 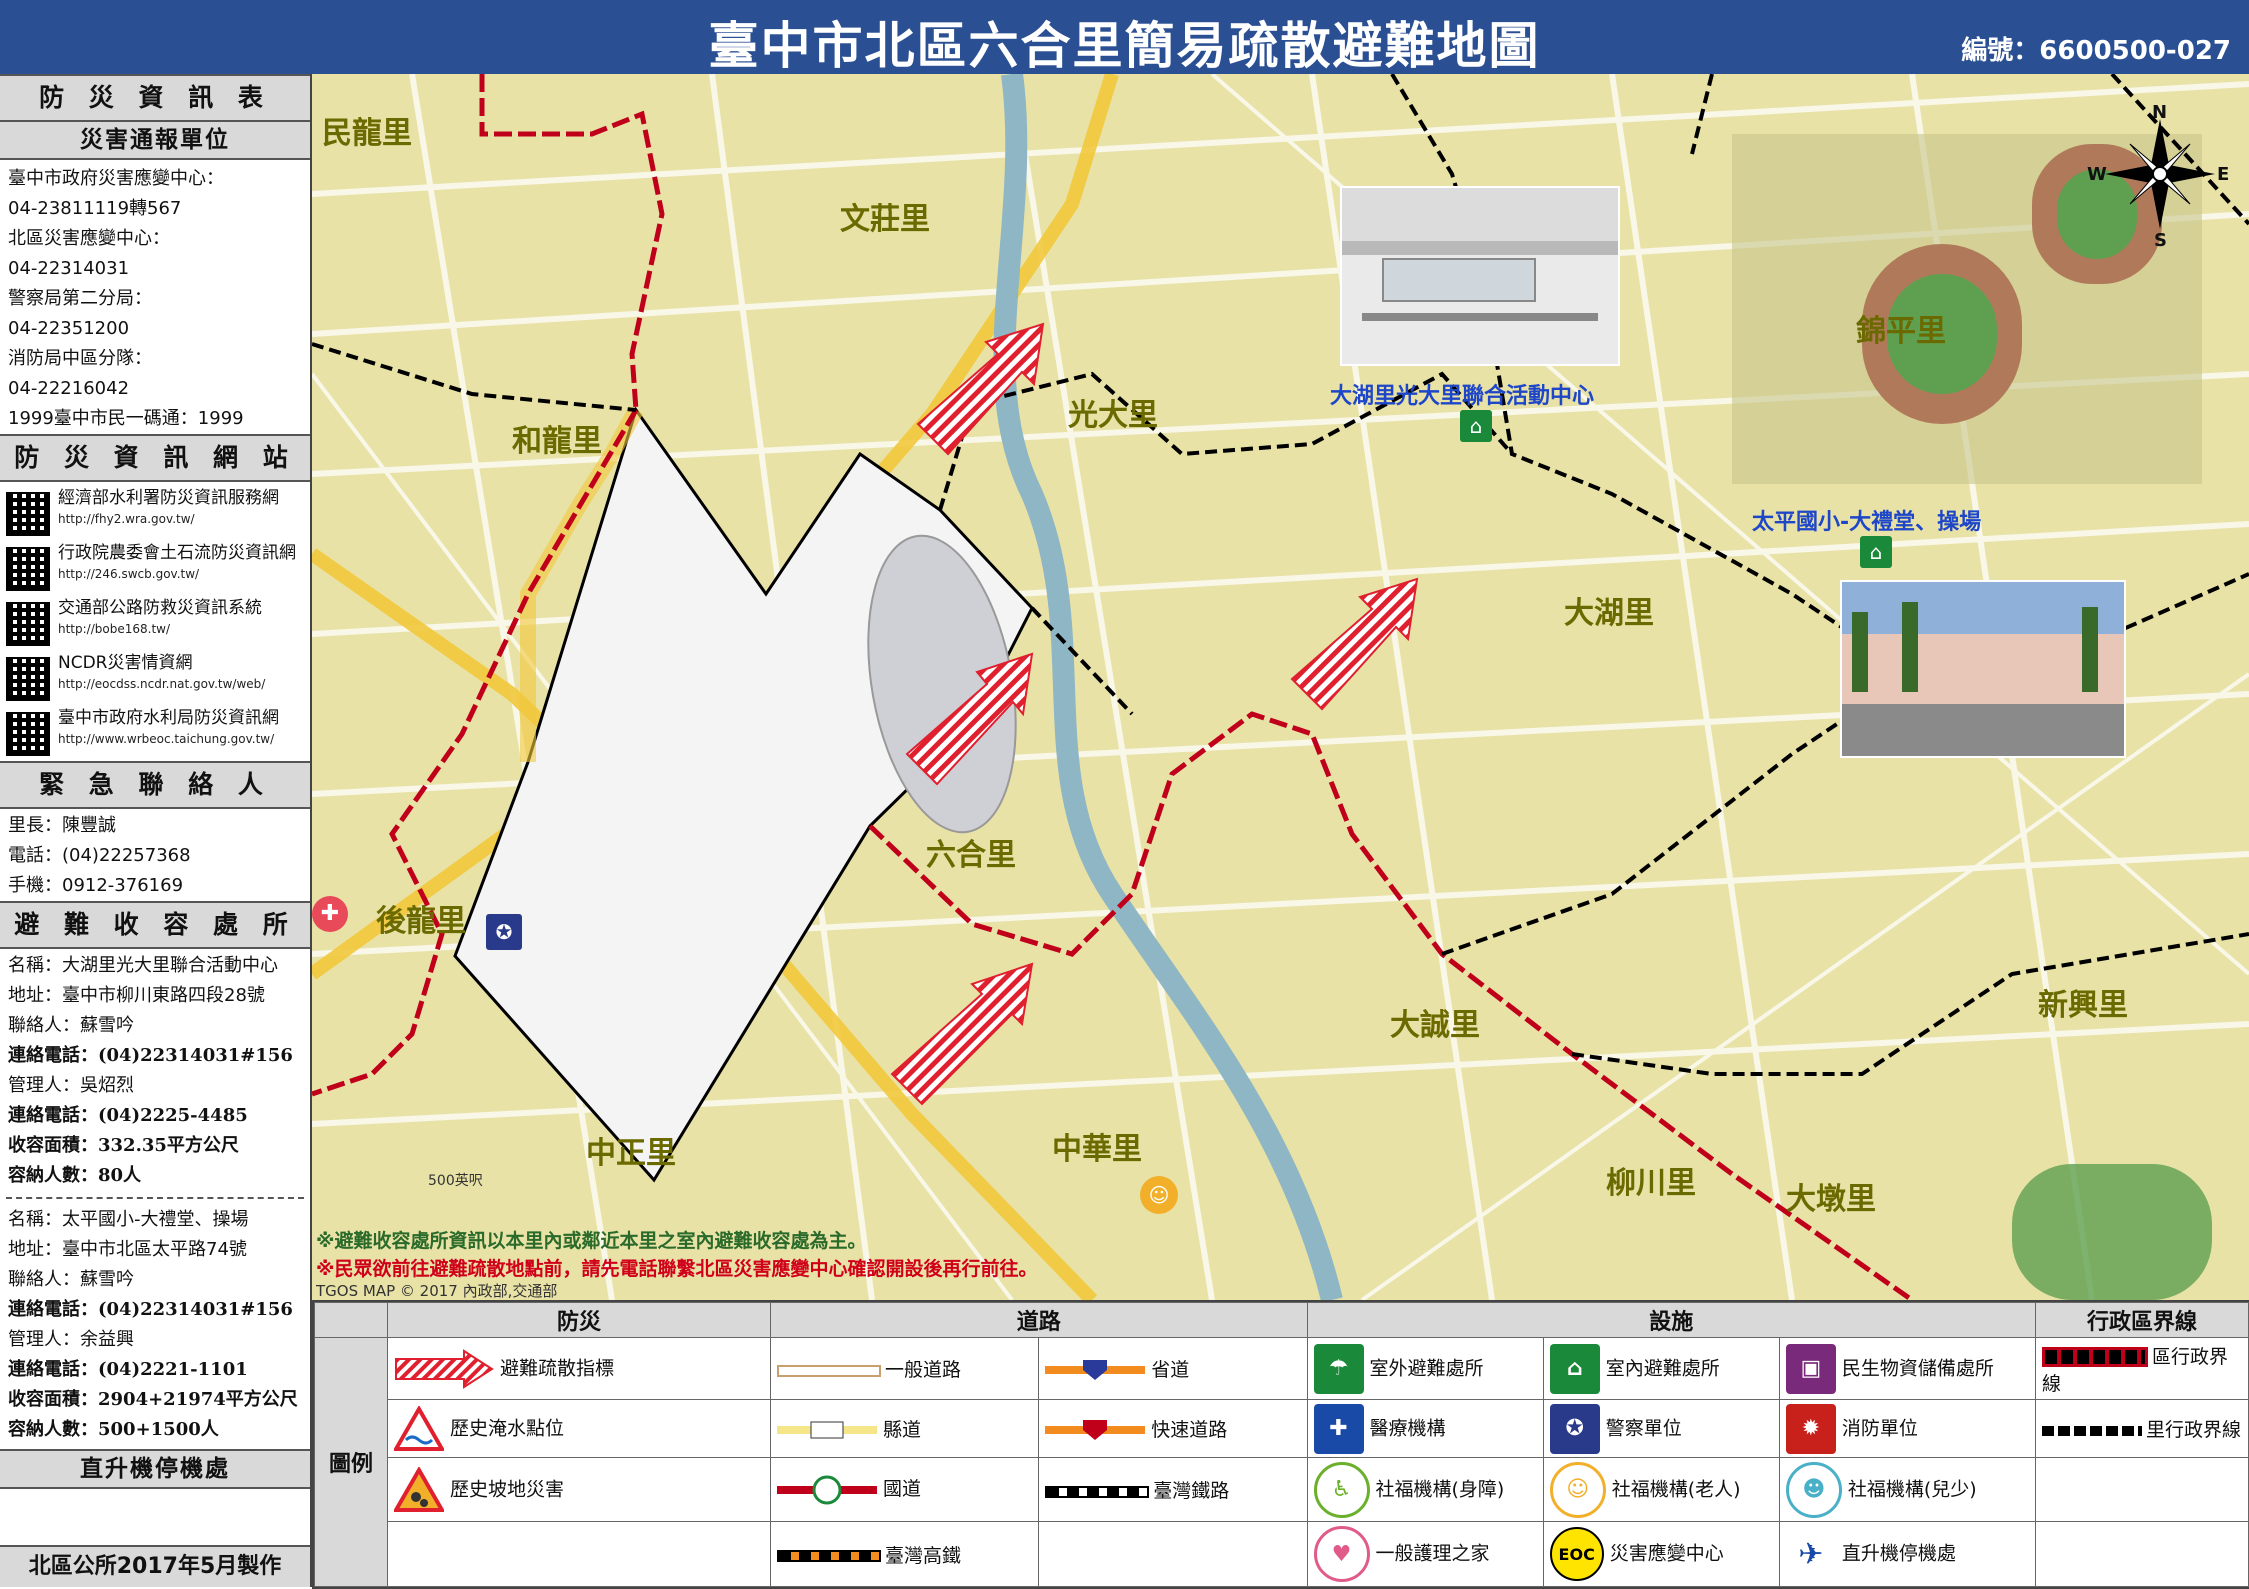 I want to click on legend-fac-welfare-elderly: ☺ 社福機構(老人), so click(x=1661, y=1489).